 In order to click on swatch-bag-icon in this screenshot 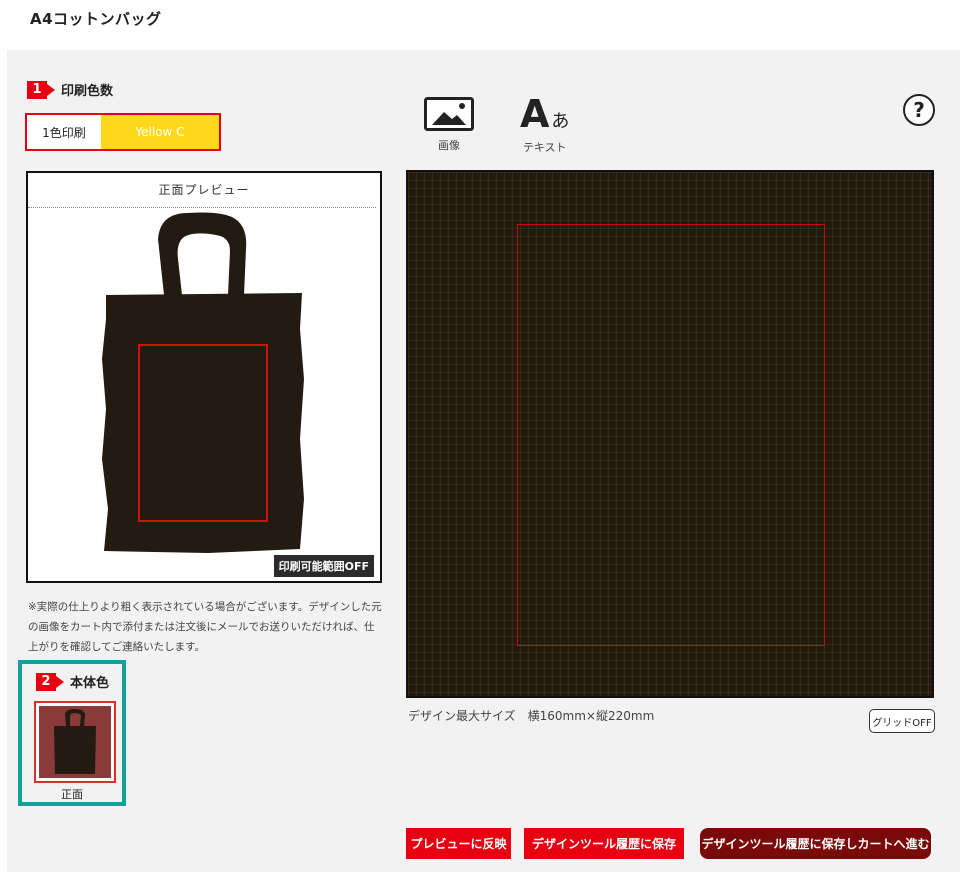, I will do `click(75, 742)`.